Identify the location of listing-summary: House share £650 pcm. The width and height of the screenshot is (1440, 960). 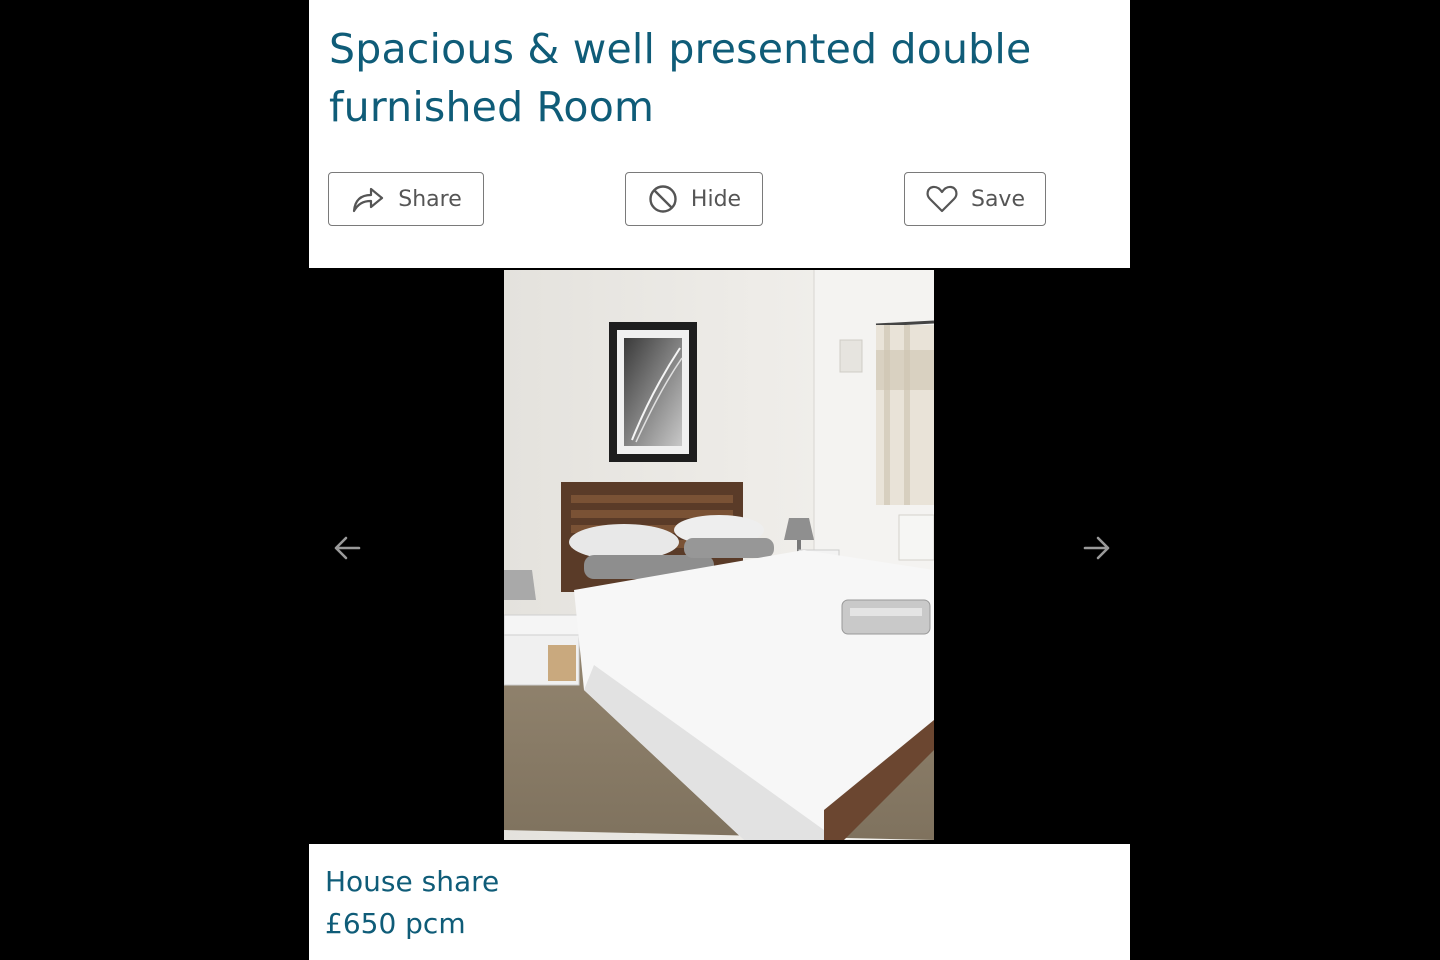
(719, 902).